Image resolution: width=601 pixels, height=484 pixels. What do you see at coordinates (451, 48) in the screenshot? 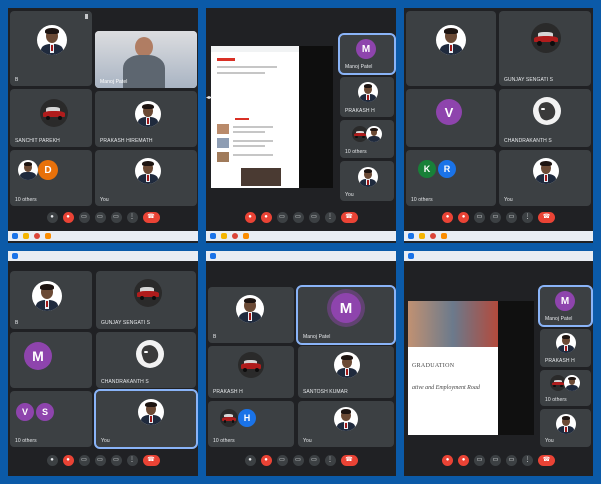
I see `participant-tile` at bounding box center [451, 48].